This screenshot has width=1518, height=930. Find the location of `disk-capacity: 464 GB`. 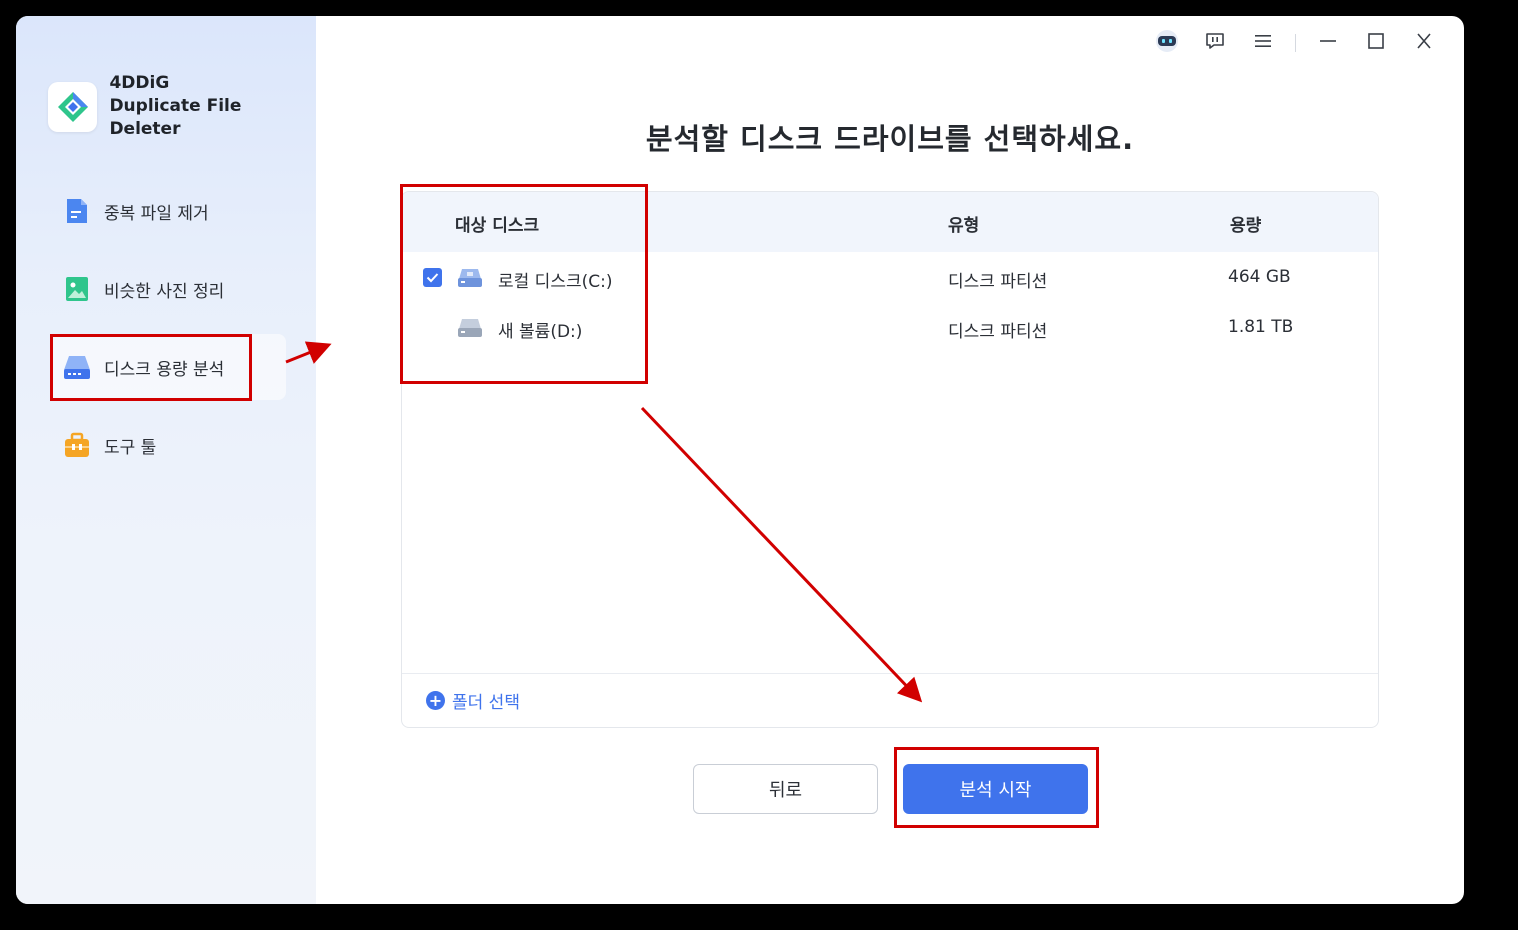

disk-capacity: 464 GB is located at coordinates (1259, 277).